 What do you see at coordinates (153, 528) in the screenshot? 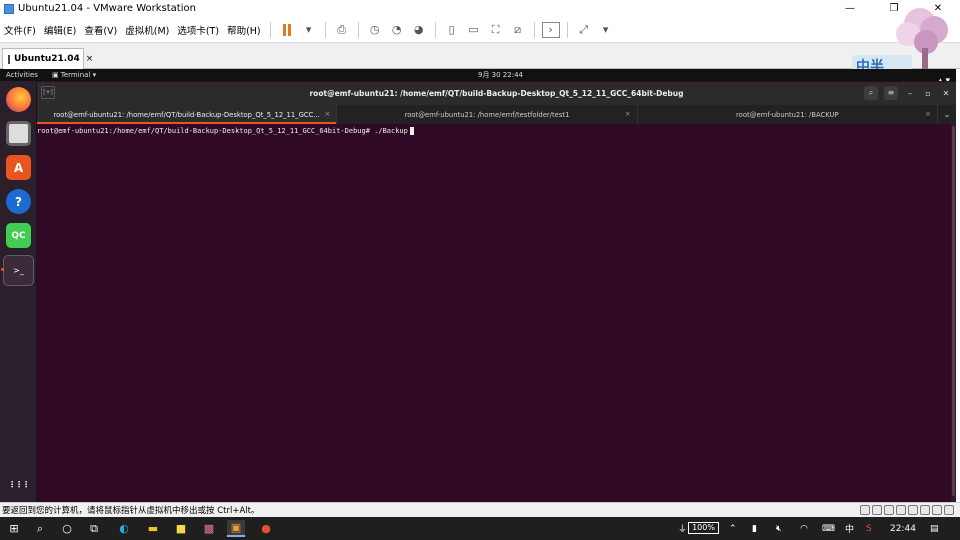
I see `file-explorer-icon: ▬` at bounding box center [153, 528].